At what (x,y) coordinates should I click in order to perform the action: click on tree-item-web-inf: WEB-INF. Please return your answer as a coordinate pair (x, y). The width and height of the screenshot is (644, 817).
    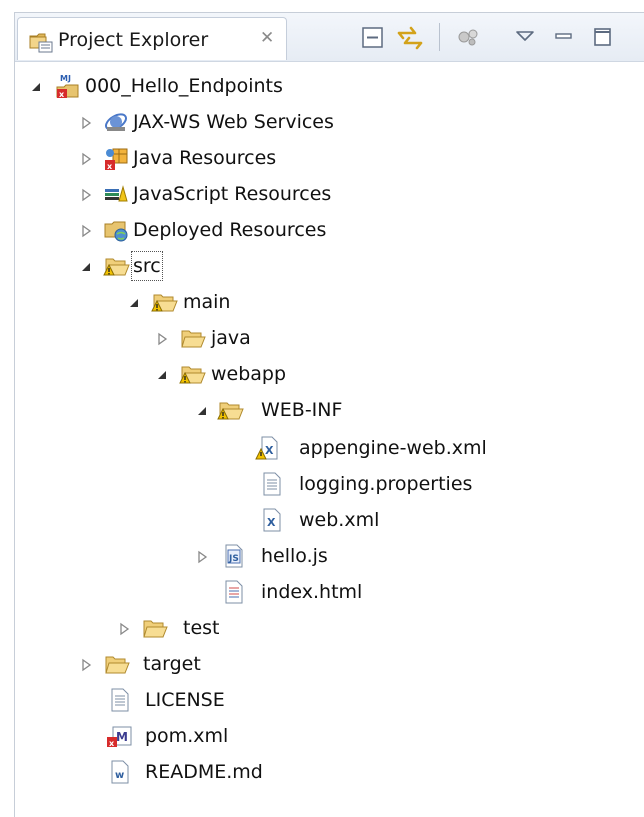
    Looking at the image, I should click on (325, 410).